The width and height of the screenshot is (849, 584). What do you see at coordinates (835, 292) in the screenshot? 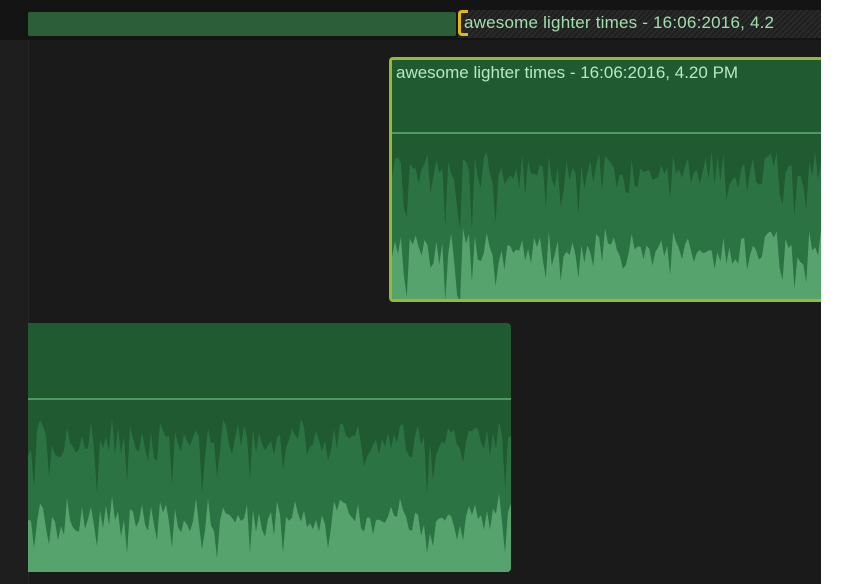
I see `window-edge` at bounding box center [835, 292].